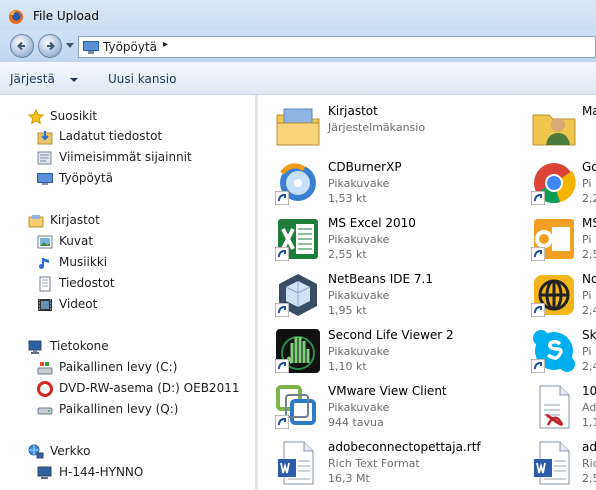 This screenshot has height=490, width=596. Describe the element at coordinates (563, 352) in the screenshot. I see `file-item: Sk Pi 2,4` at that location.